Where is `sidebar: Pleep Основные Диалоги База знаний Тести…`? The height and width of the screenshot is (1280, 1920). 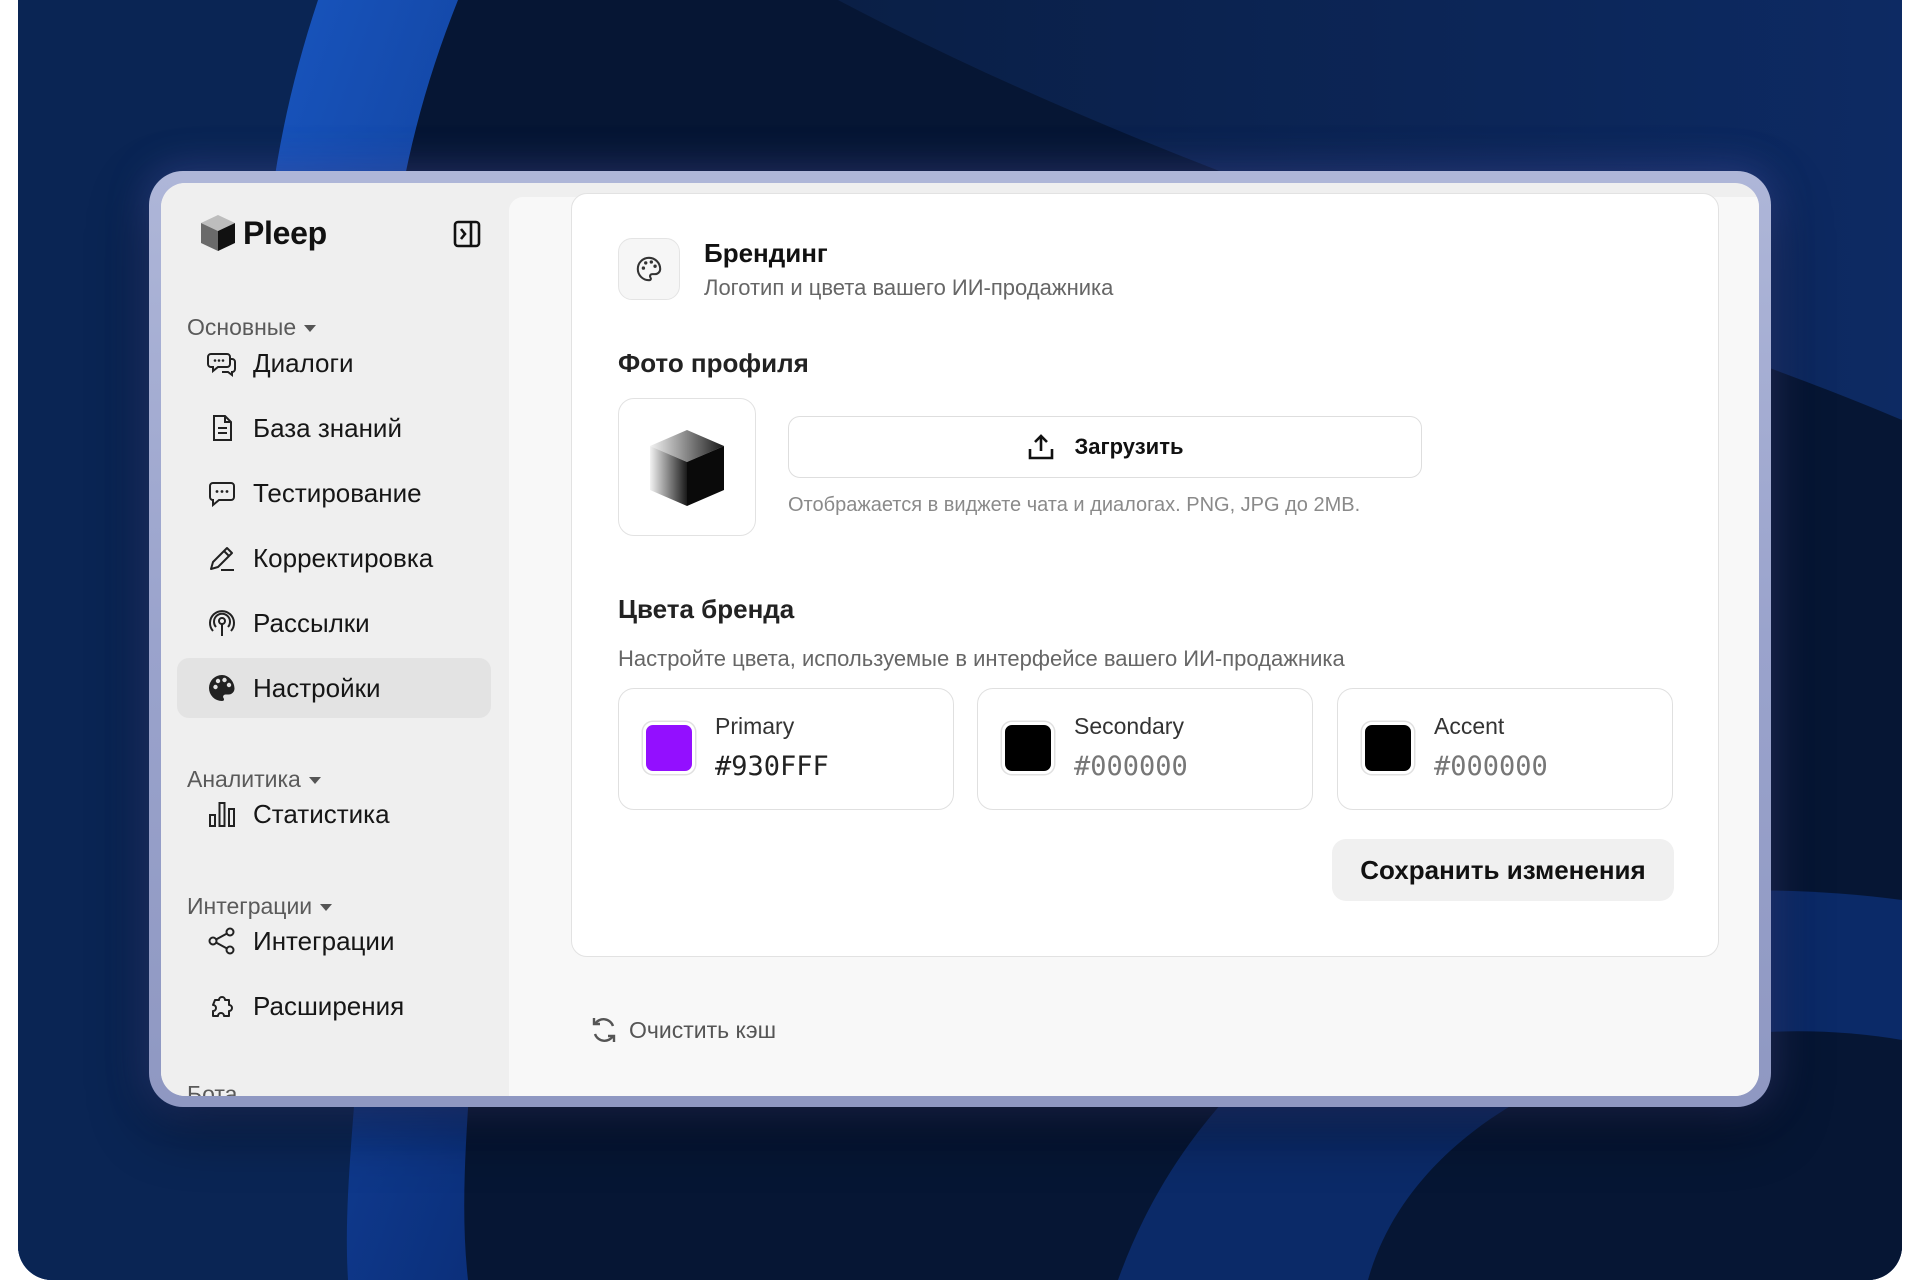
sidebar: Pleep Основные Диалоги База знаний Тести… is located at coordinates (335, 639).